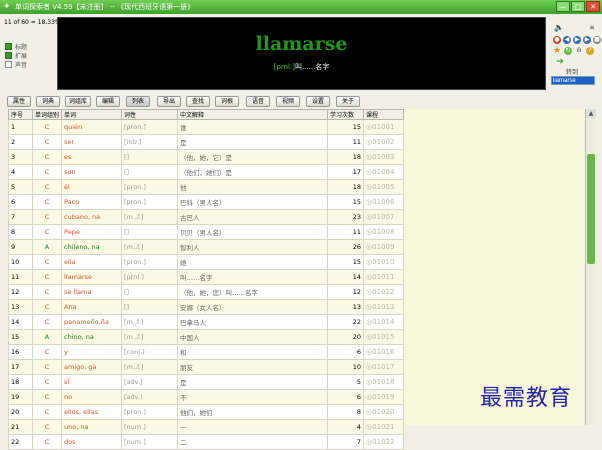 This screenshot has height=450, width=602. I want to click on scroll-thumb, so click(591, 209).